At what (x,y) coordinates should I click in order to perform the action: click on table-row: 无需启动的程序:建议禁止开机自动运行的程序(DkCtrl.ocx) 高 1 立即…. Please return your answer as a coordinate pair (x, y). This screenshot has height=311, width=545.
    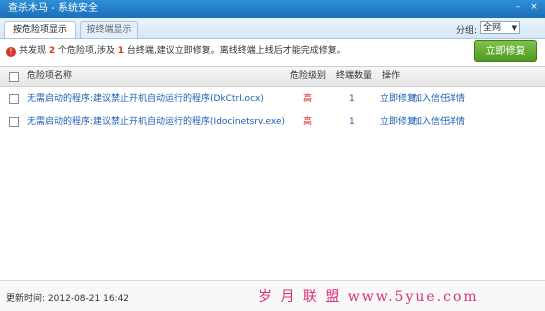
    Looking at the image, I should click on (272, 99).